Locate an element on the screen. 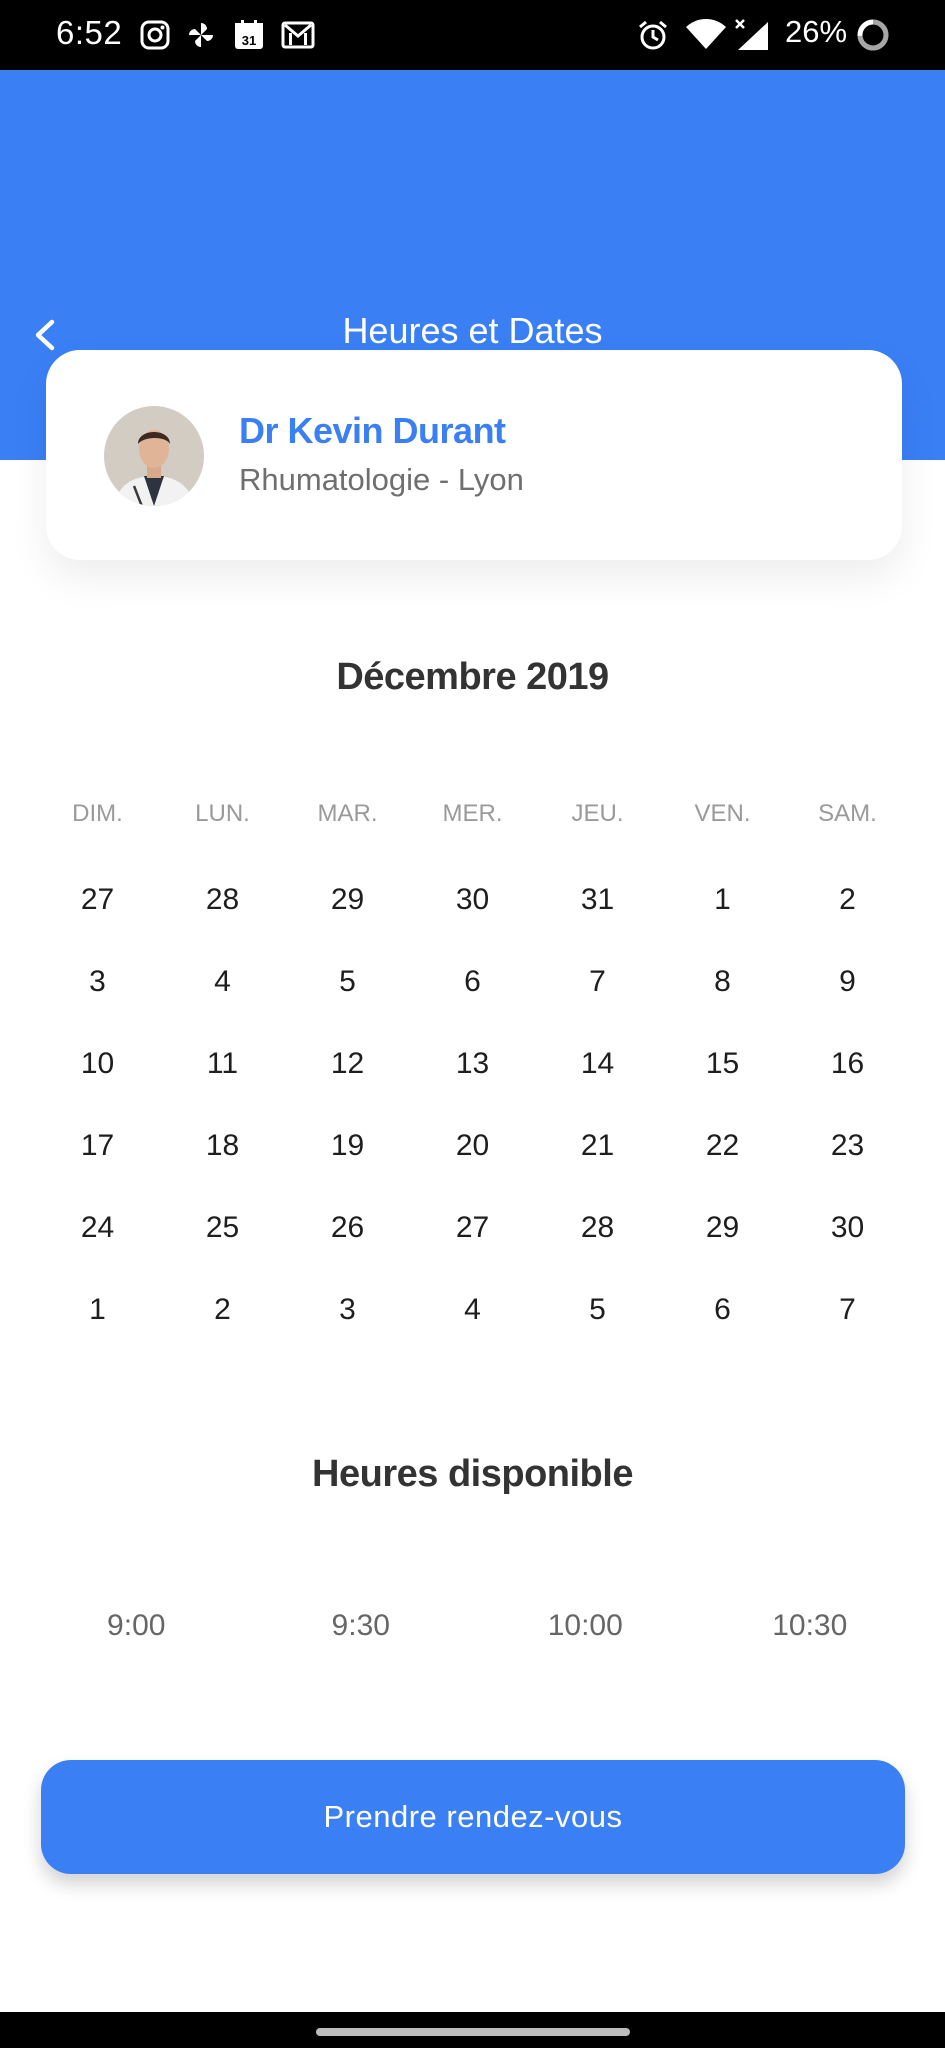  calendar-week-row: 3 4 5 6 7 8 9 is located at coordinates (472, 995).